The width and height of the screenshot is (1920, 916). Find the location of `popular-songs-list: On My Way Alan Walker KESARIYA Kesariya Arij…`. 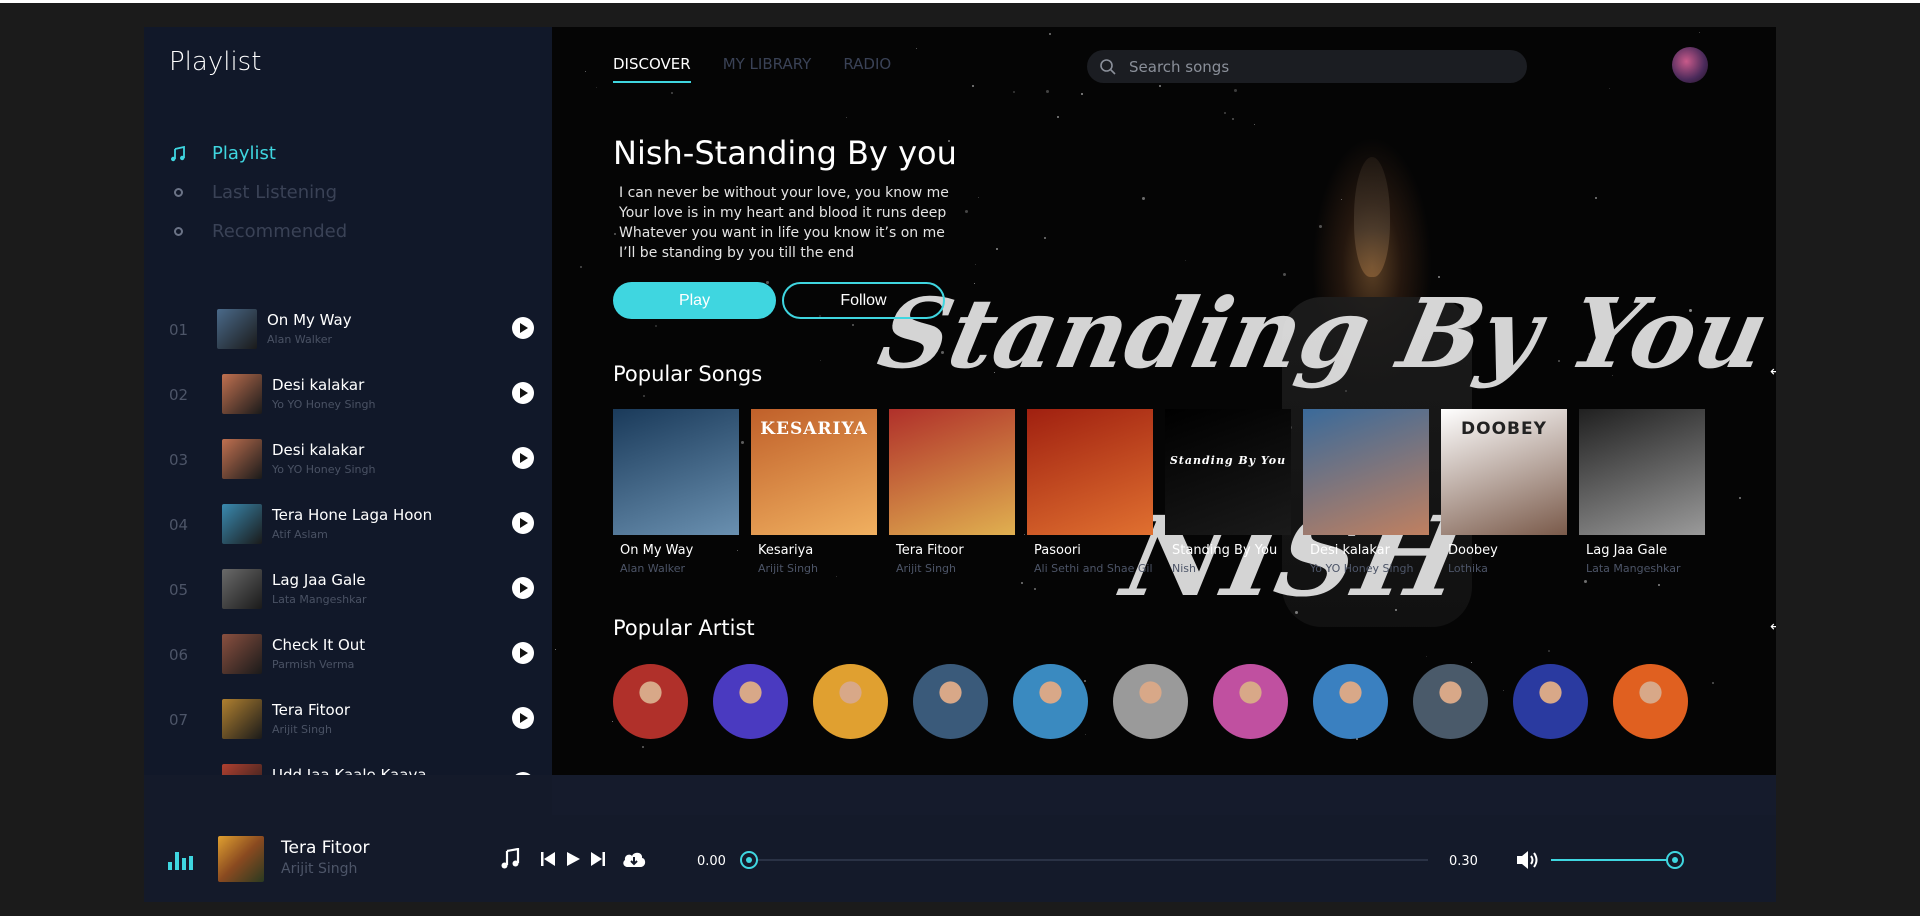

popular-songs-list: On My Way Alan Walker KESARIYA Kesariya Arij… is located at coordinates (1165, 492).